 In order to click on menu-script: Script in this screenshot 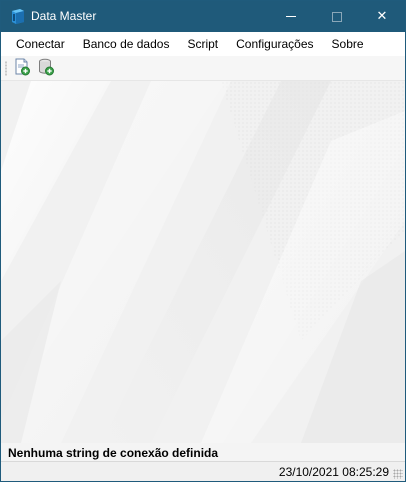, I will do `click(202, 44)`.